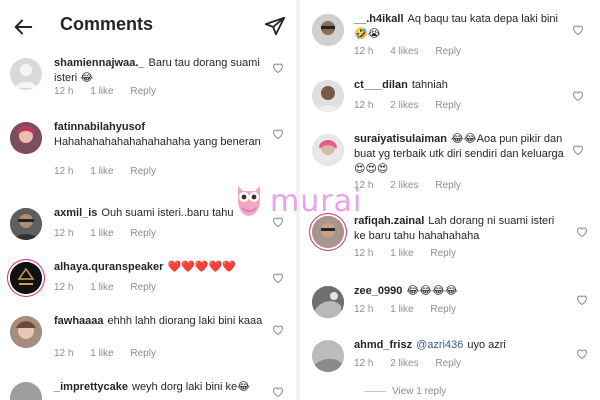 This screenshot has height=400, width=600. Describe the element at coordinates (191, 387) in the screenshot. I see `comment-text: weyh dorg laki bini ke😂` at that location.